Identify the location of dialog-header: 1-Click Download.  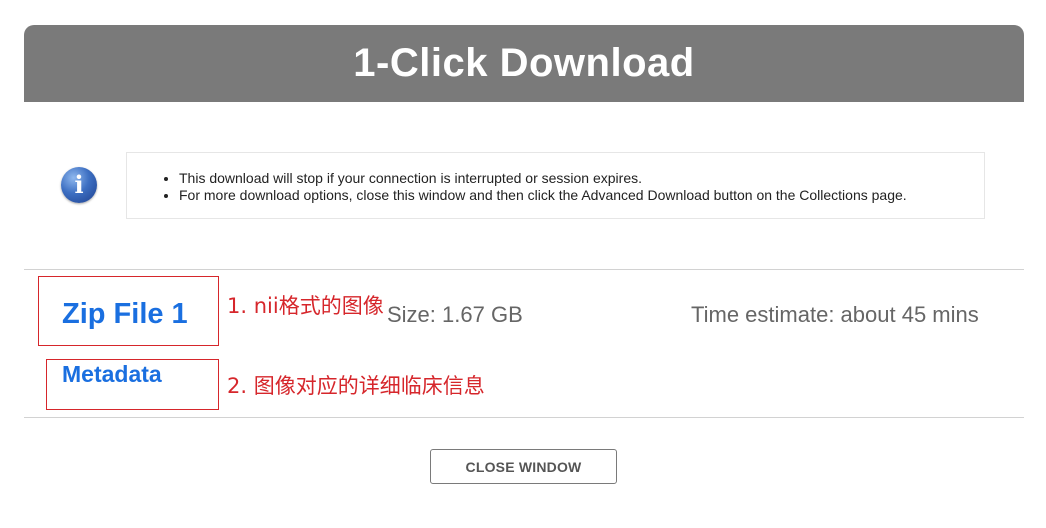
(524, 63).